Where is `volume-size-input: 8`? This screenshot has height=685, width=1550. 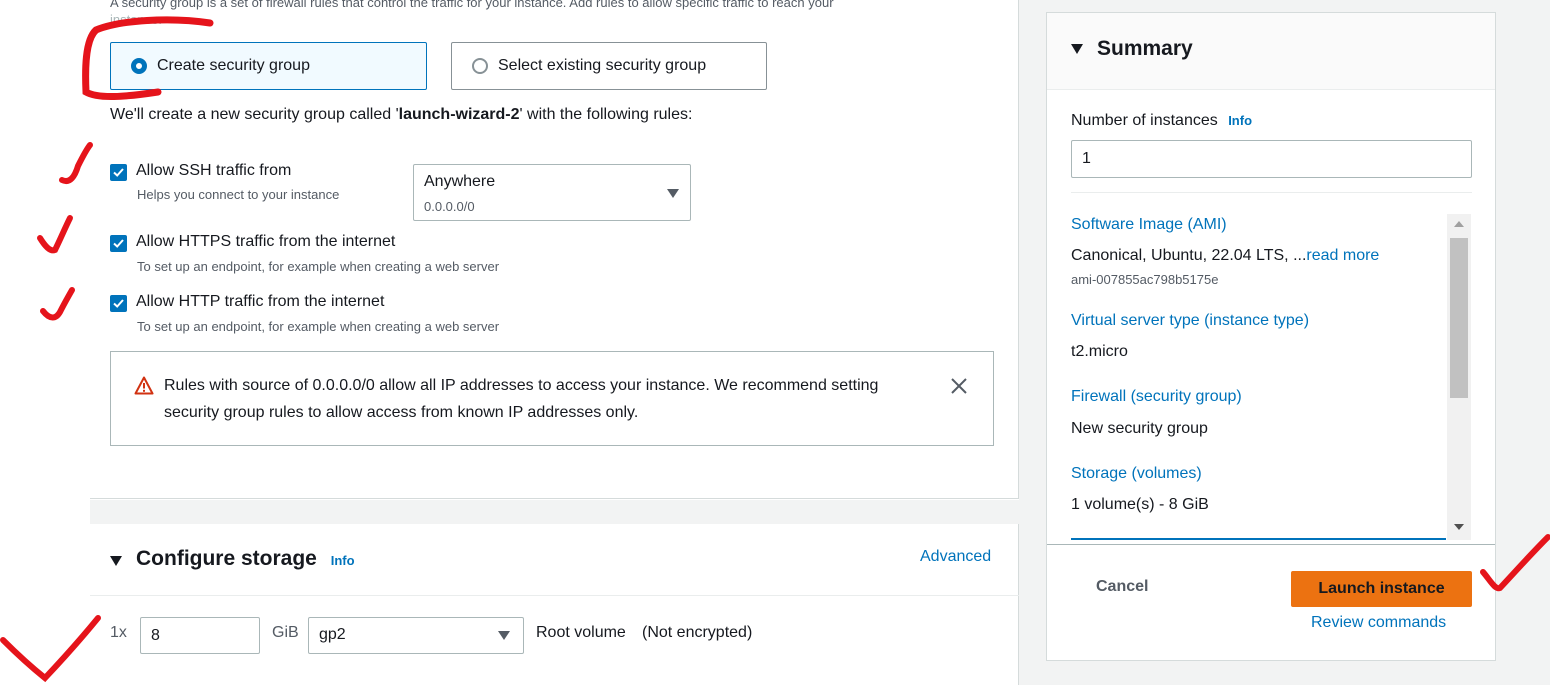
volume-size-input: 8 is located at coordinates (200, 635).